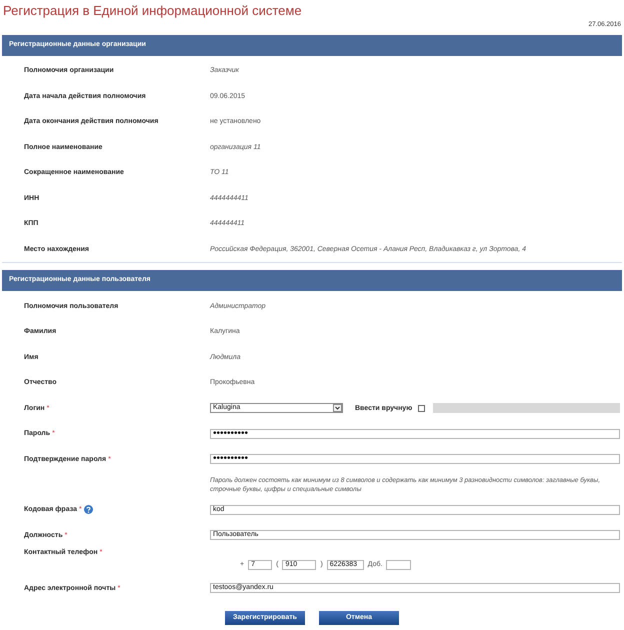 This screenshot has height=630, width=624. I want to click on dropdown-caret-icon, so click(337, 408).